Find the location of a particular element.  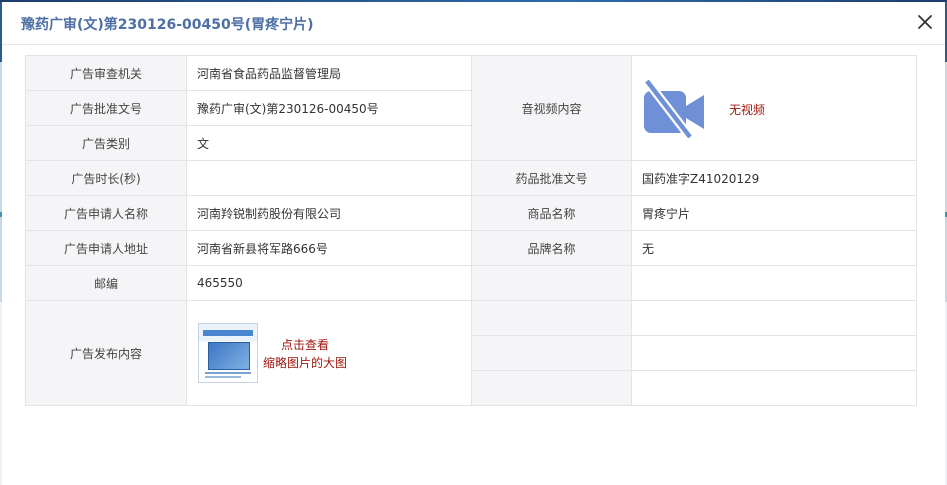

publish-content-label: 广告发布内容 is located at coordinates (106, 353).